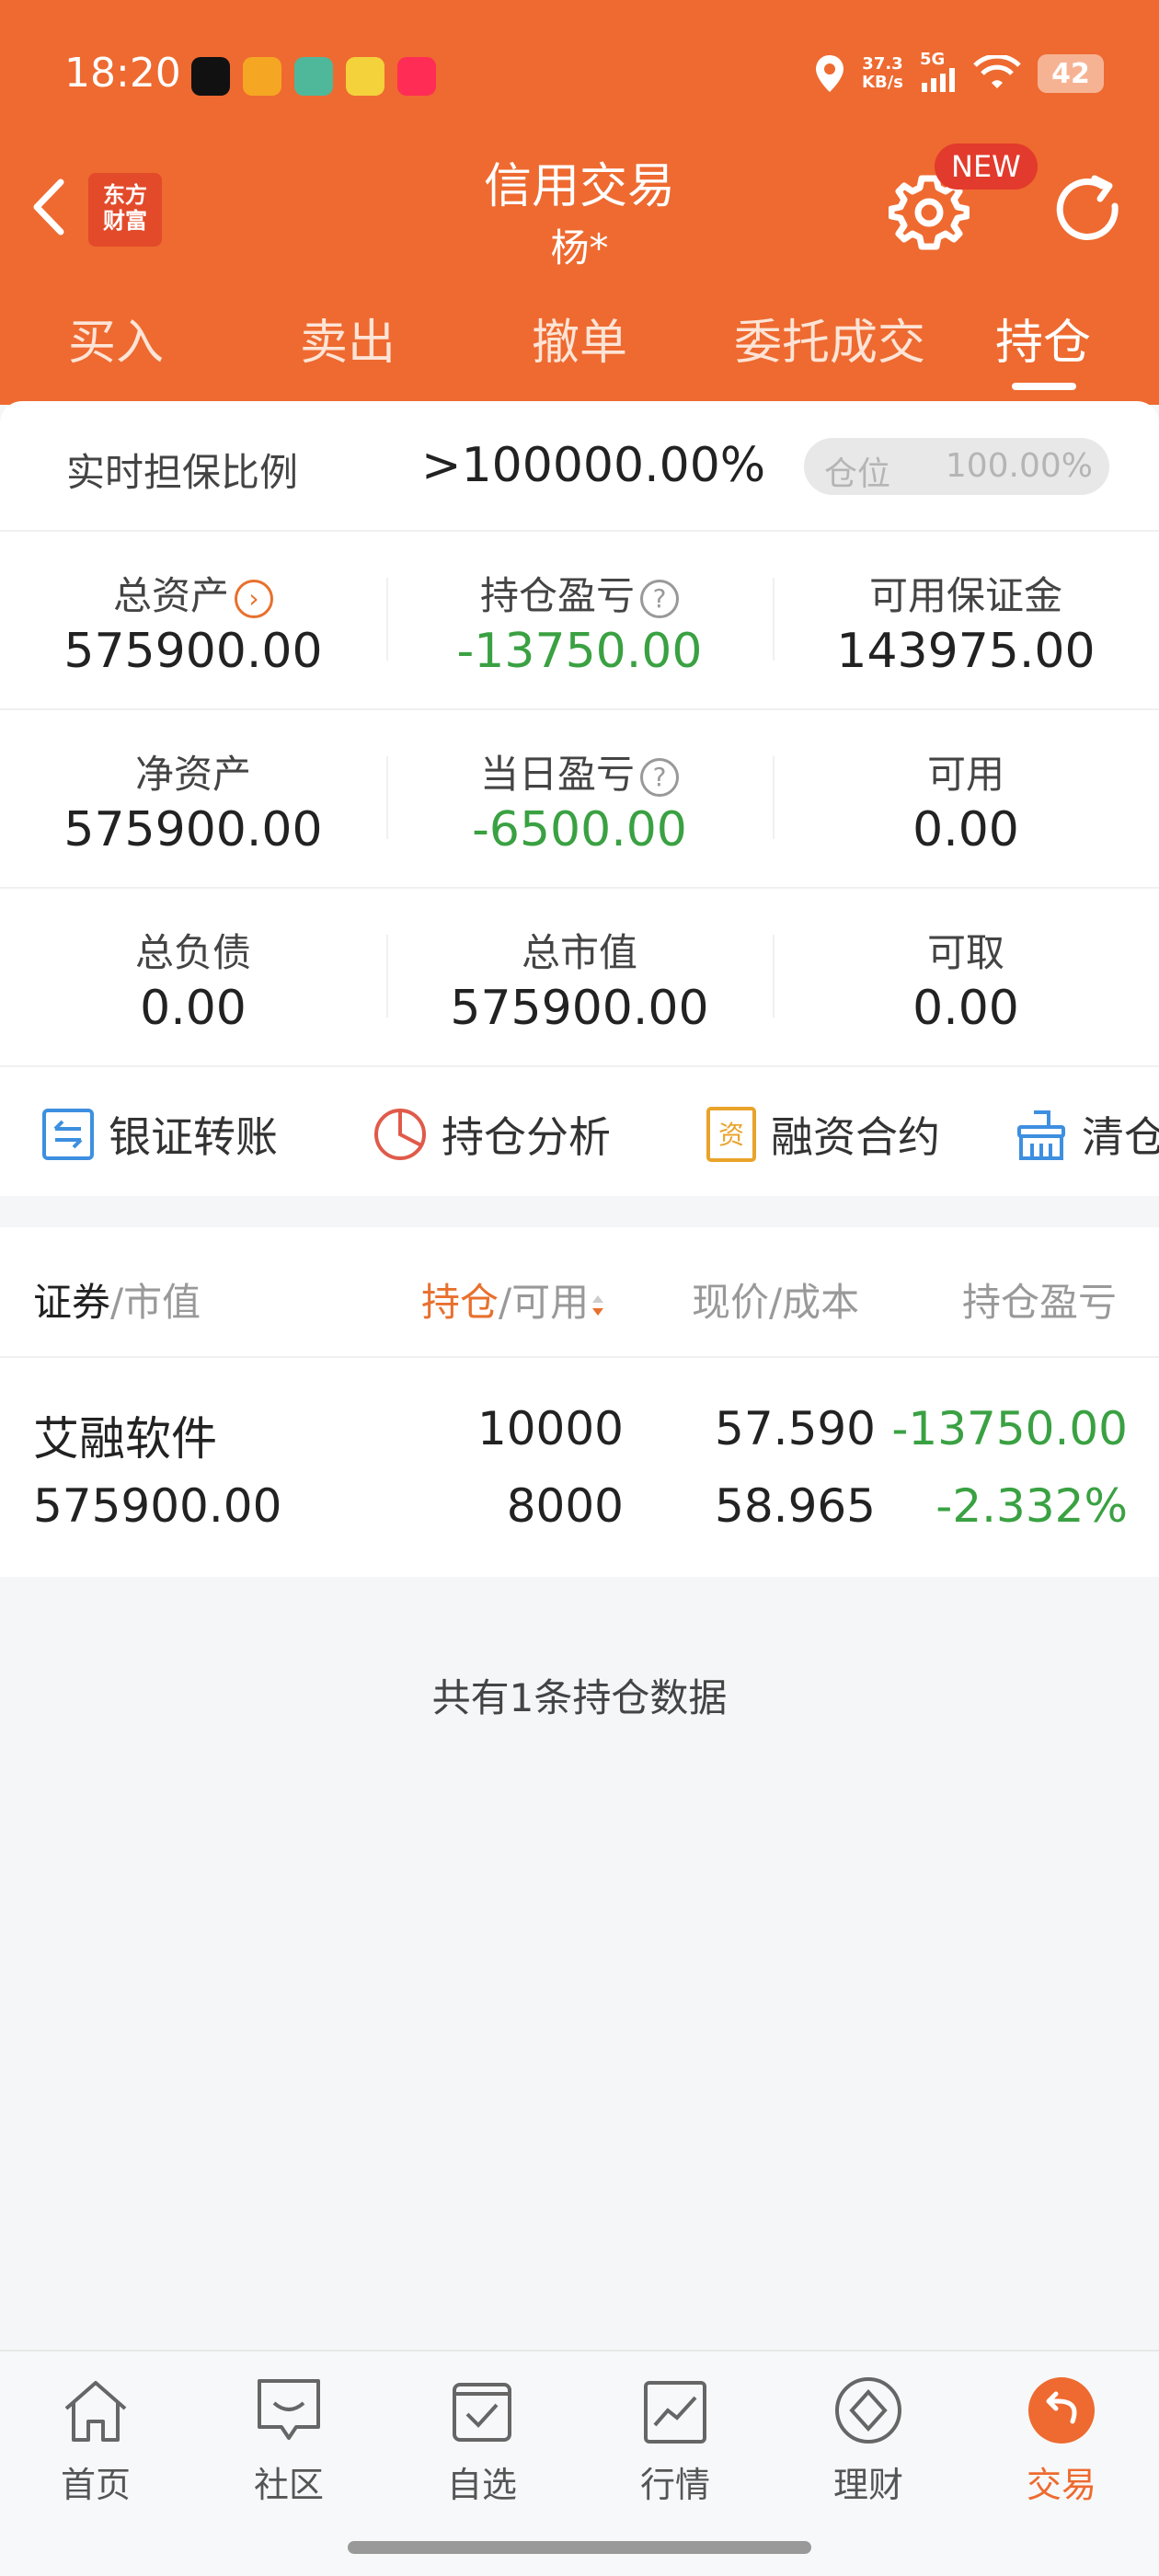  What do you see at coordinates (1031, 1506) in the screenshot?
I see `stock-pnl-percent: -2.332%` at bounding box center [1031, 1506].